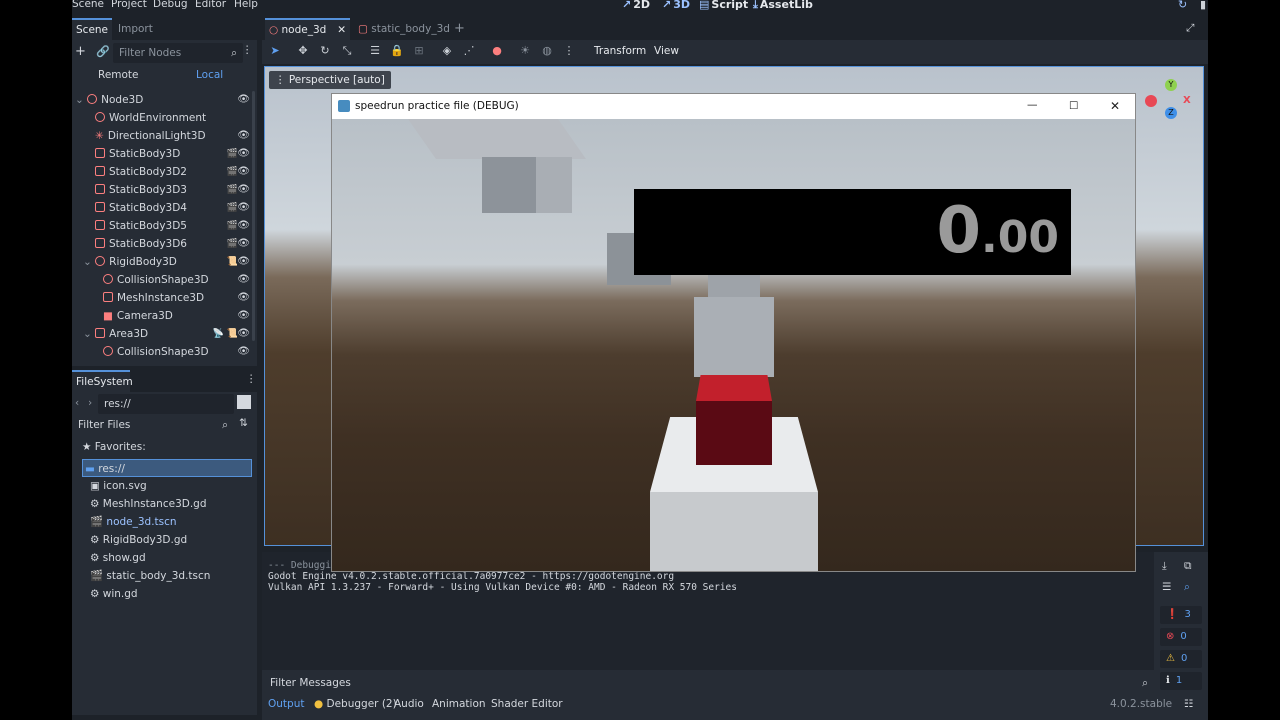 This screenshot has width=1280, height=720. What do you see at coordinates (103, 51) in the screenshot?
I see `link-icon: 🔗` at bounding box center [103, 51].